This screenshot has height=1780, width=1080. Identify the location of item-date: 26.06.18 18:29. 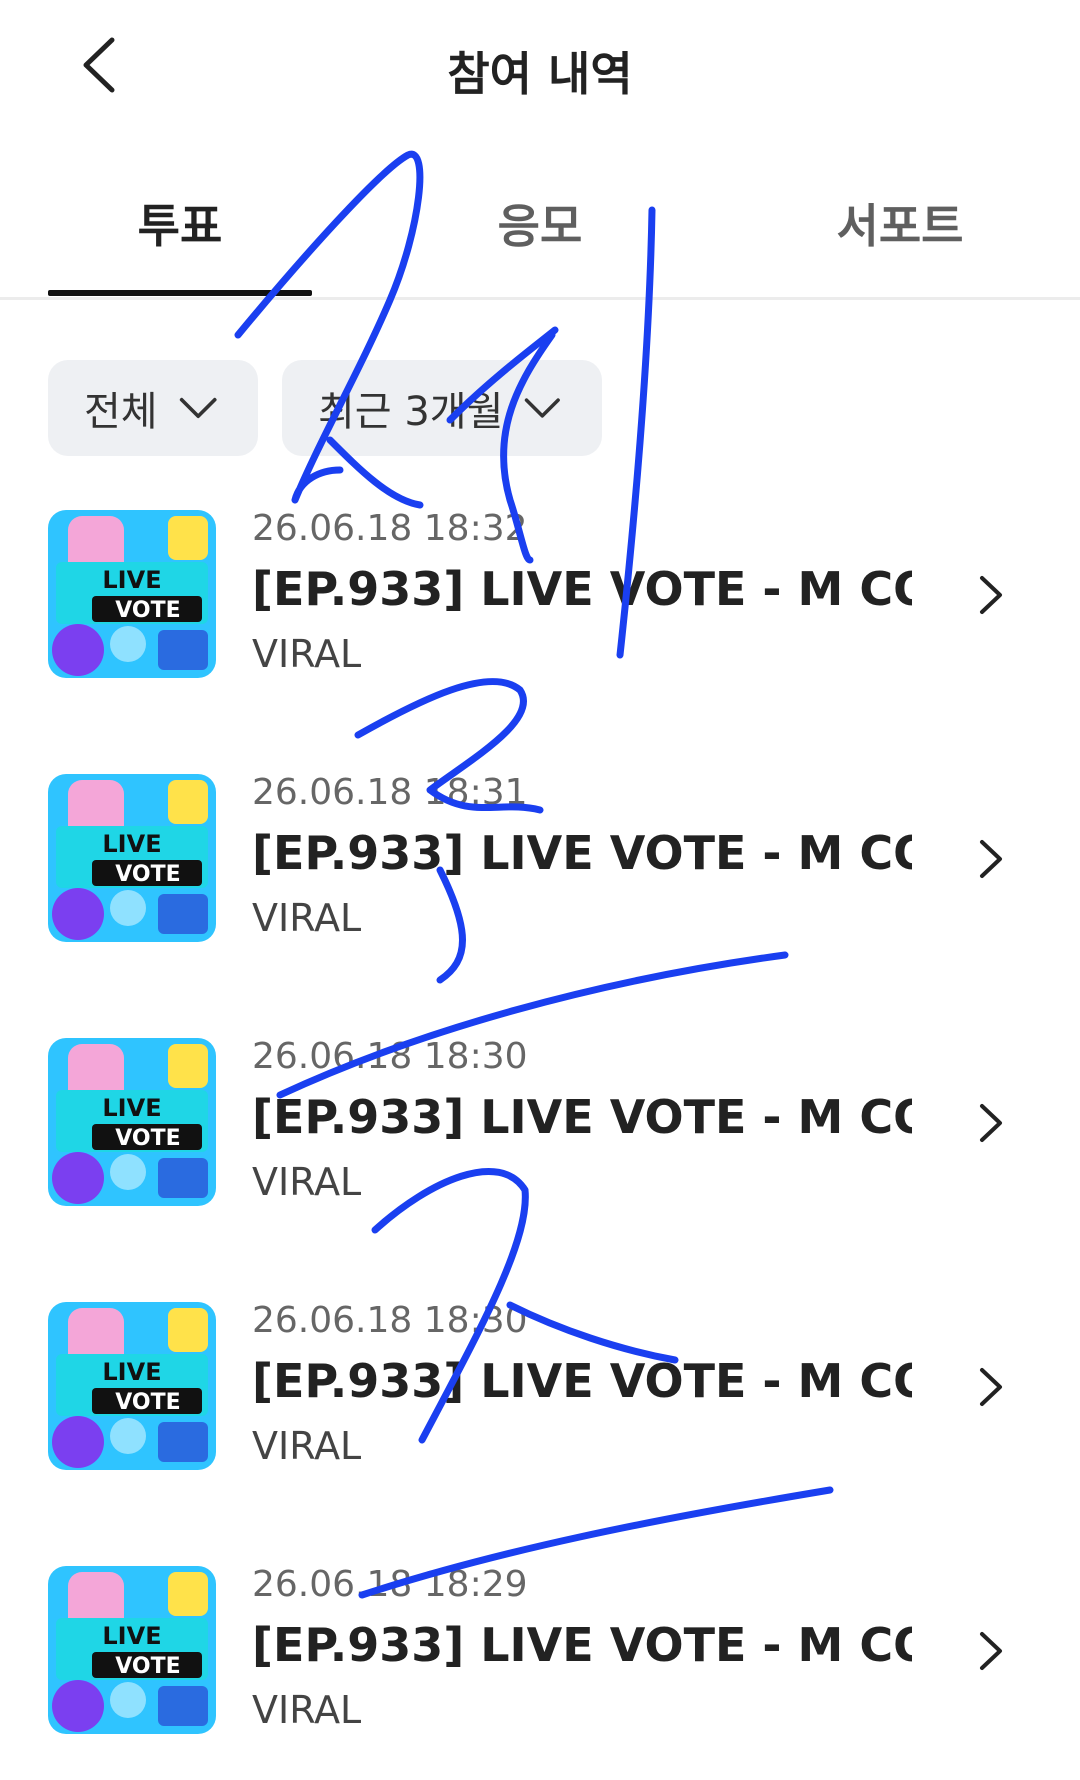
(390, 1584).